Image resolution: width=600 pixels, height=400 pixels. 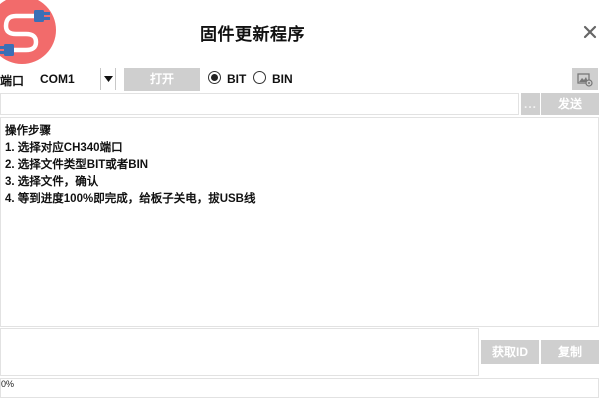 I want to click on port-select: COM1, so click(x=76, y=79).